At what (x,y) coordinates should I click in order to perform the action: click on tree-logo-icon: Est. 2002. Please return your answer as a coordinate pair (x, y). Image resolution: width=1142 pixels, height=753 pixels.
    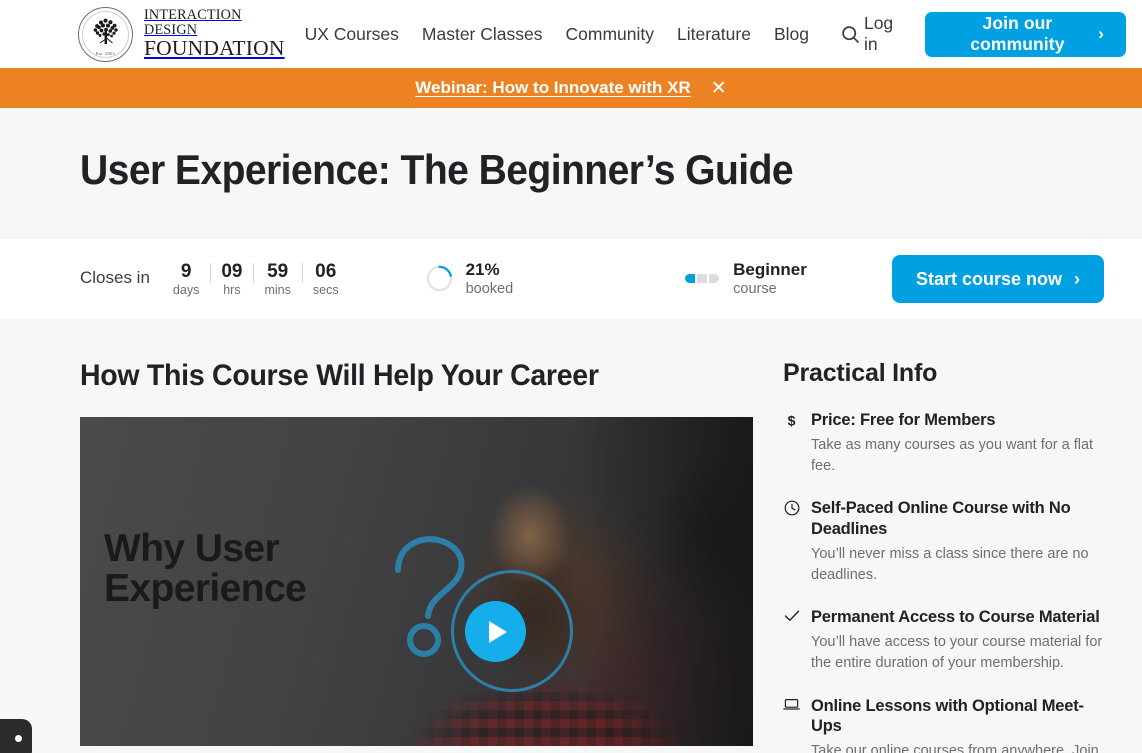
    Looking at the image, I should click on (105, 34).